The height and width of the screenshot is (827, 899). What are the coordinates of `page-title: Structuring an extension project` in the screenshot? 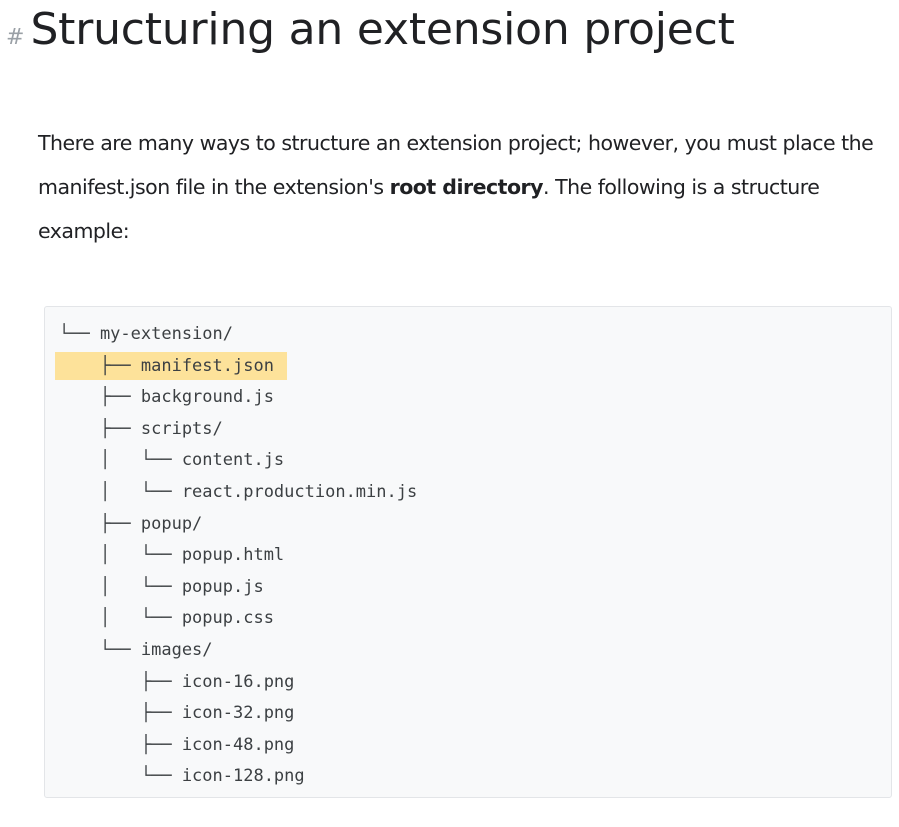 It's located at (382, 29).